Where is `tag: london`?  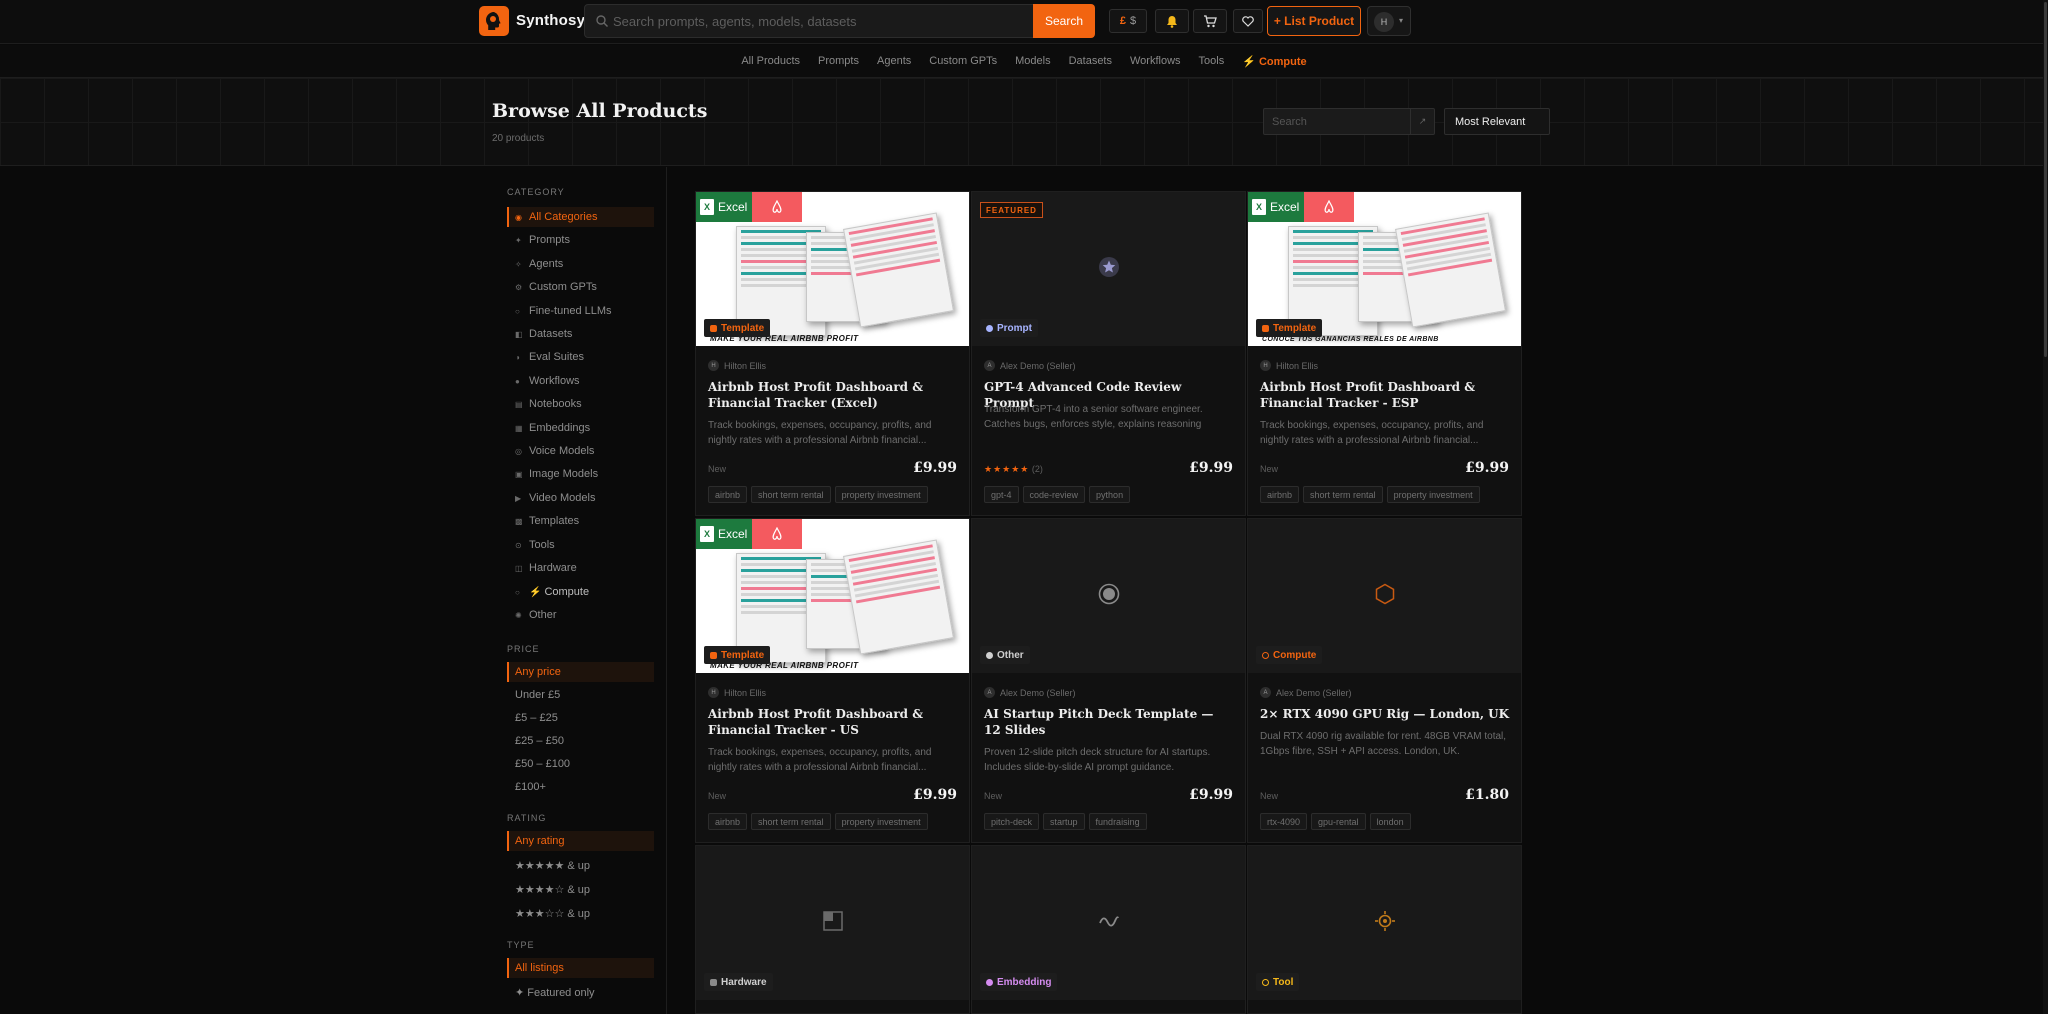 tag: london is located at coordinates (1390, 821).